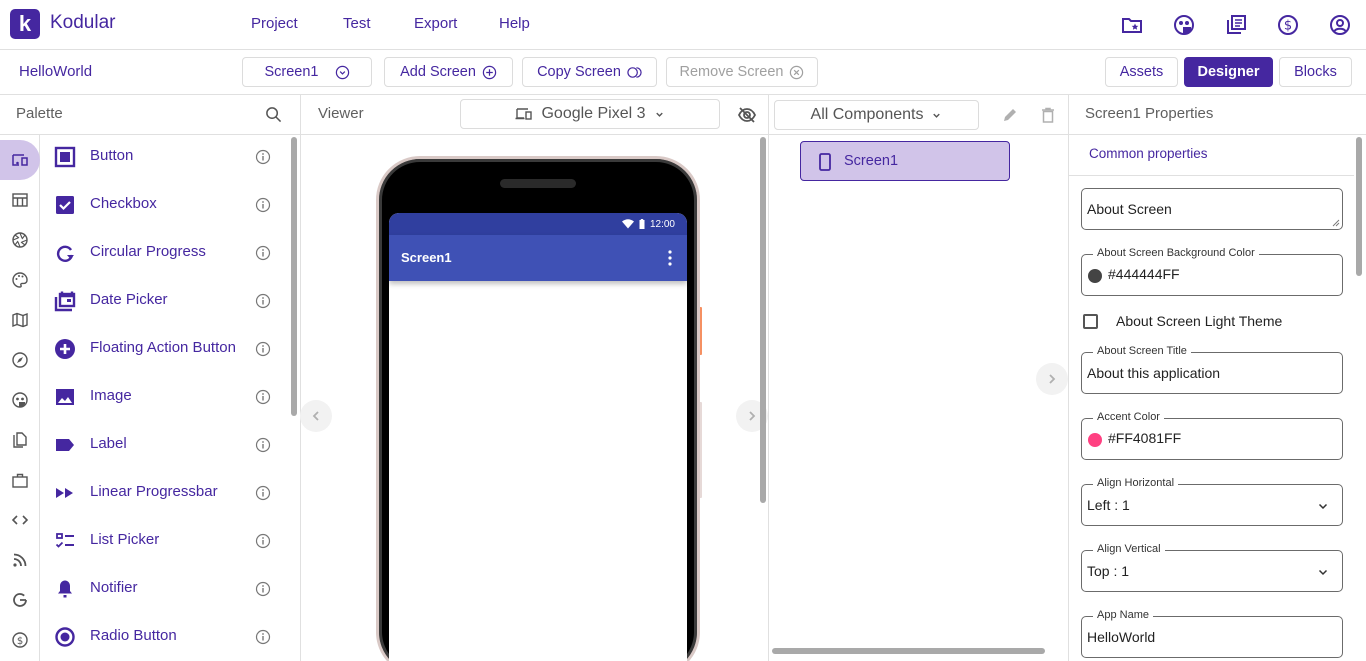 Image resolution: width=1366 pixels, height=661 pixels. Describe the element at coordinates (1236, 25) in the screenshot. I see `library-icon` at that location.